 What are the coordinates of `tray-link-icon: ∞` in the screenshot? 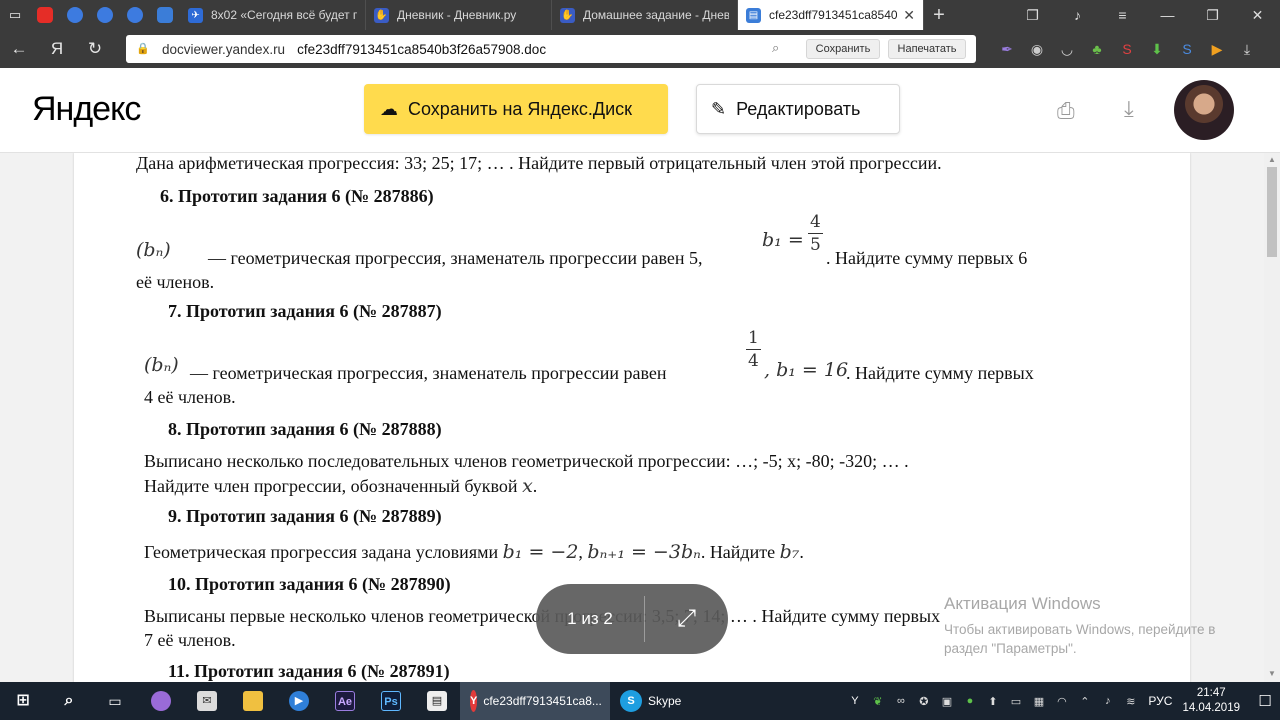 It's located at (900, 701).